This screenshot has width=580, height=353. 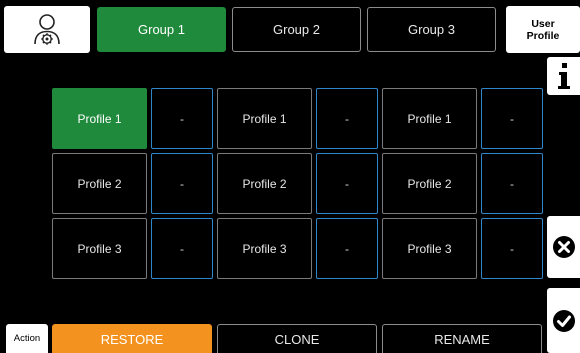 I want to click on tab-group-3: Group 3, so click(x=431, y=29).